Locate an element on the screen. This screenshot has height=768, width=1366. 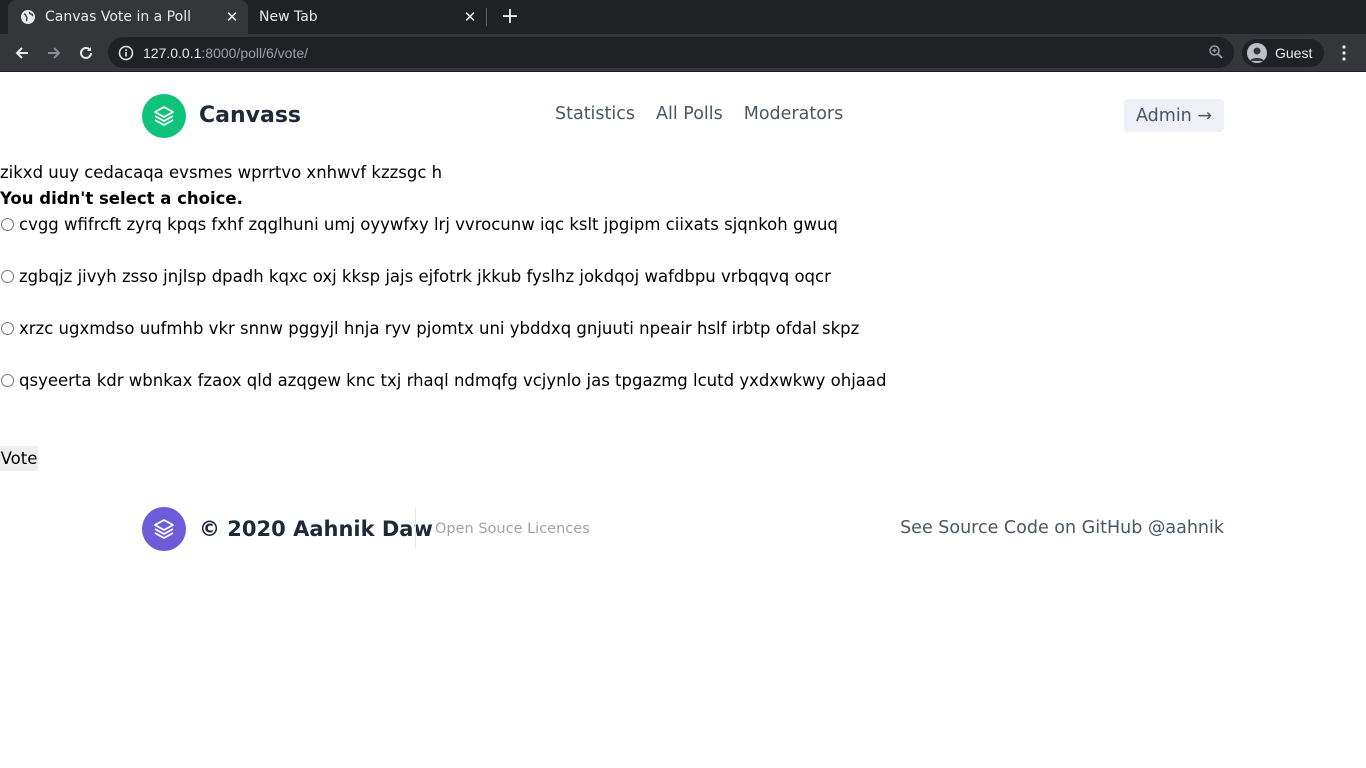
browser-toolbar: 127.0.0.1:8000/poll/6/vote/ Guest is located at coordinates (683, 53).